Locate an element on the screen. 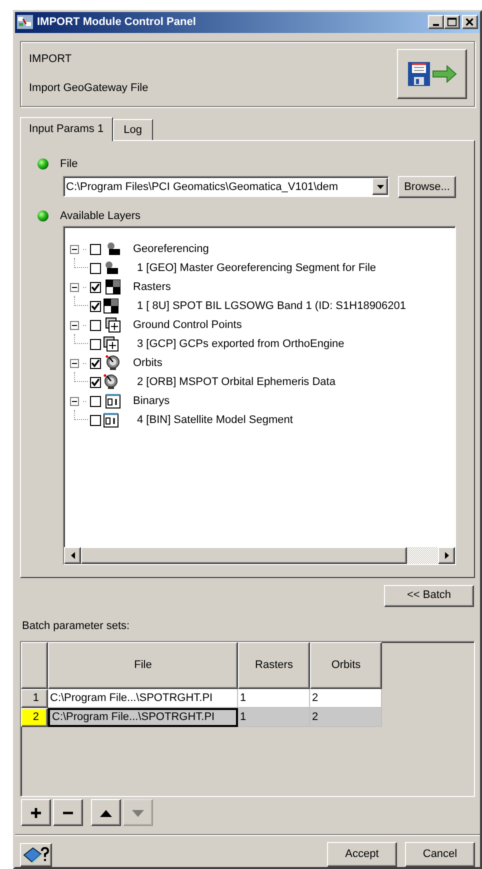  module-description: Import GeoGateway File is located at coordinates (88, 88).